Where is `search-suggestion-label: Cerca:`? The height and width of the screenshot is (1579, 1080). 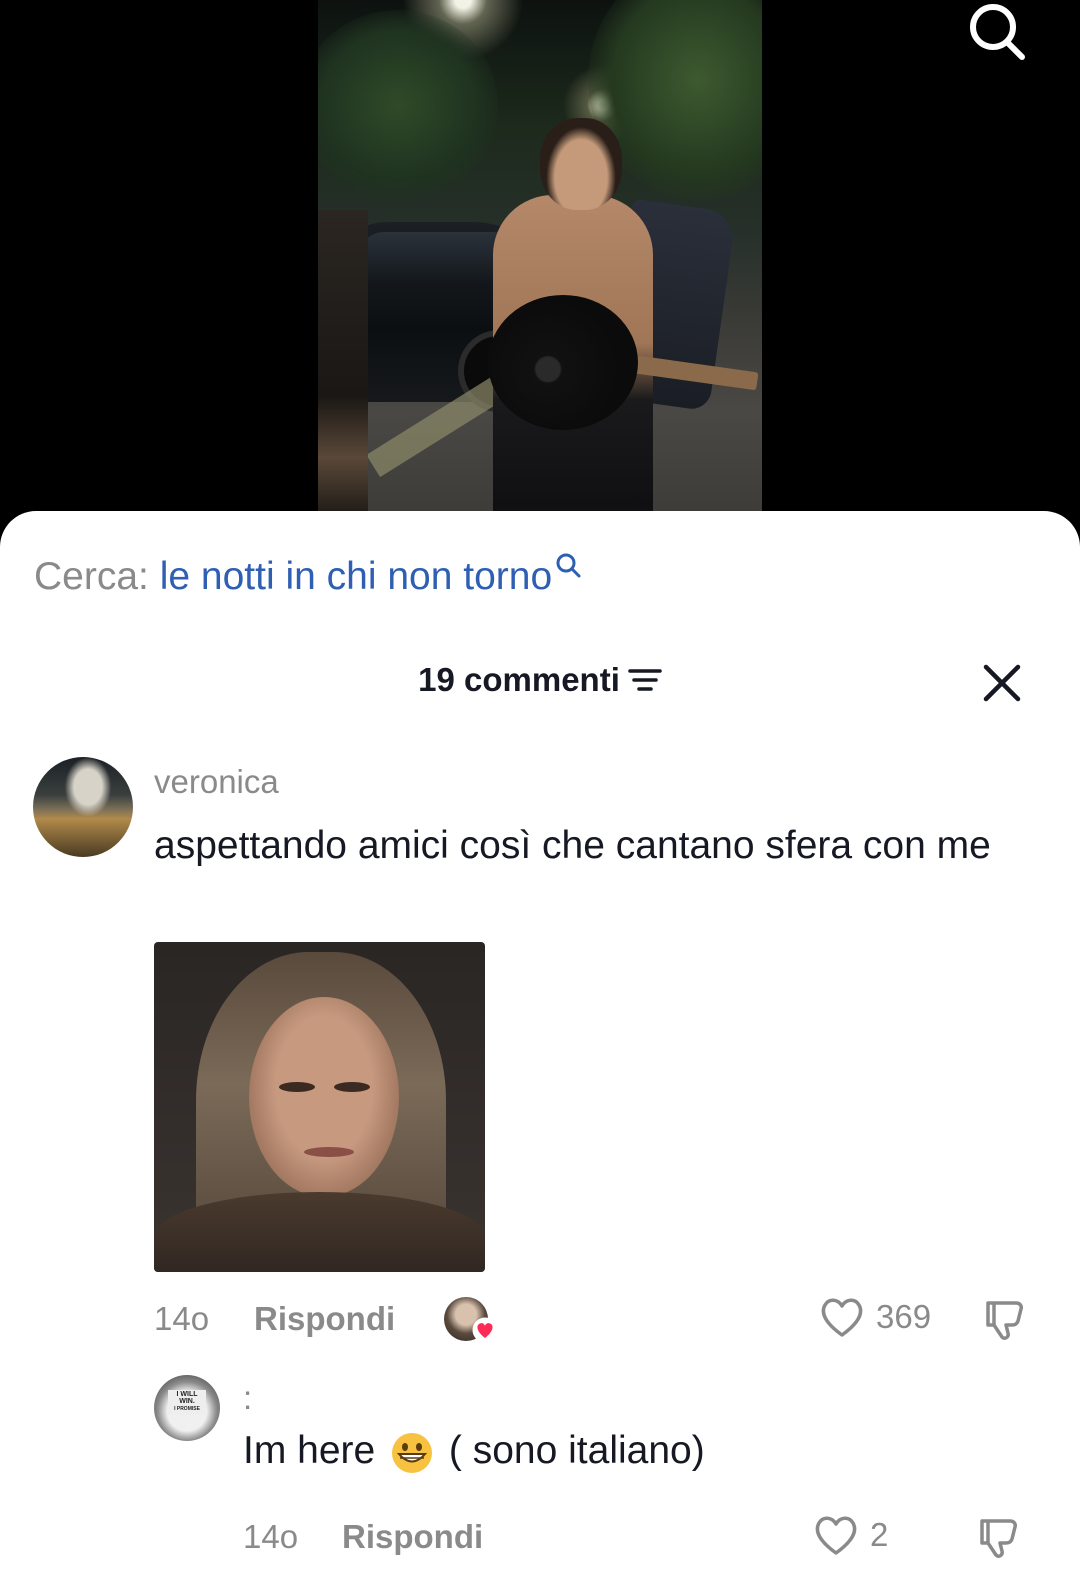
search-suggestion-label: Cerca: is located at coordinates (91, 576).